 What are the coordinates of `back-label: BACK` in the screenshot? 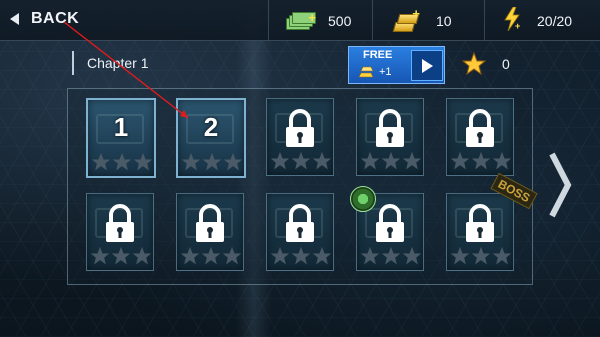 It's located at (55, 18).